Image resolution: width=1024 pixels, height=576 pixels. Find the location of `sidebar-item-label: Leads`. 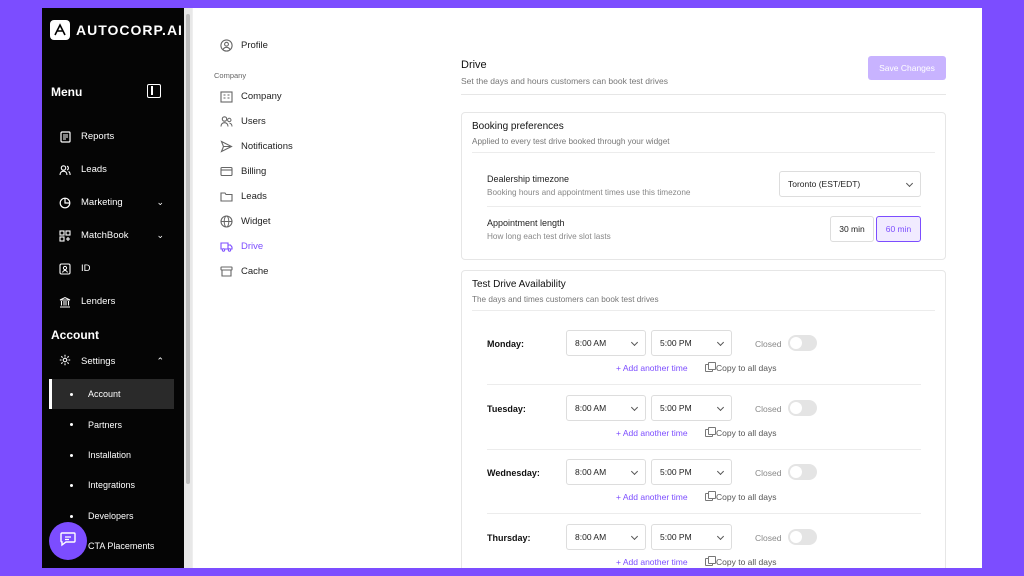

sidebar-item-label: Leads is located at coordinates (94, 169).